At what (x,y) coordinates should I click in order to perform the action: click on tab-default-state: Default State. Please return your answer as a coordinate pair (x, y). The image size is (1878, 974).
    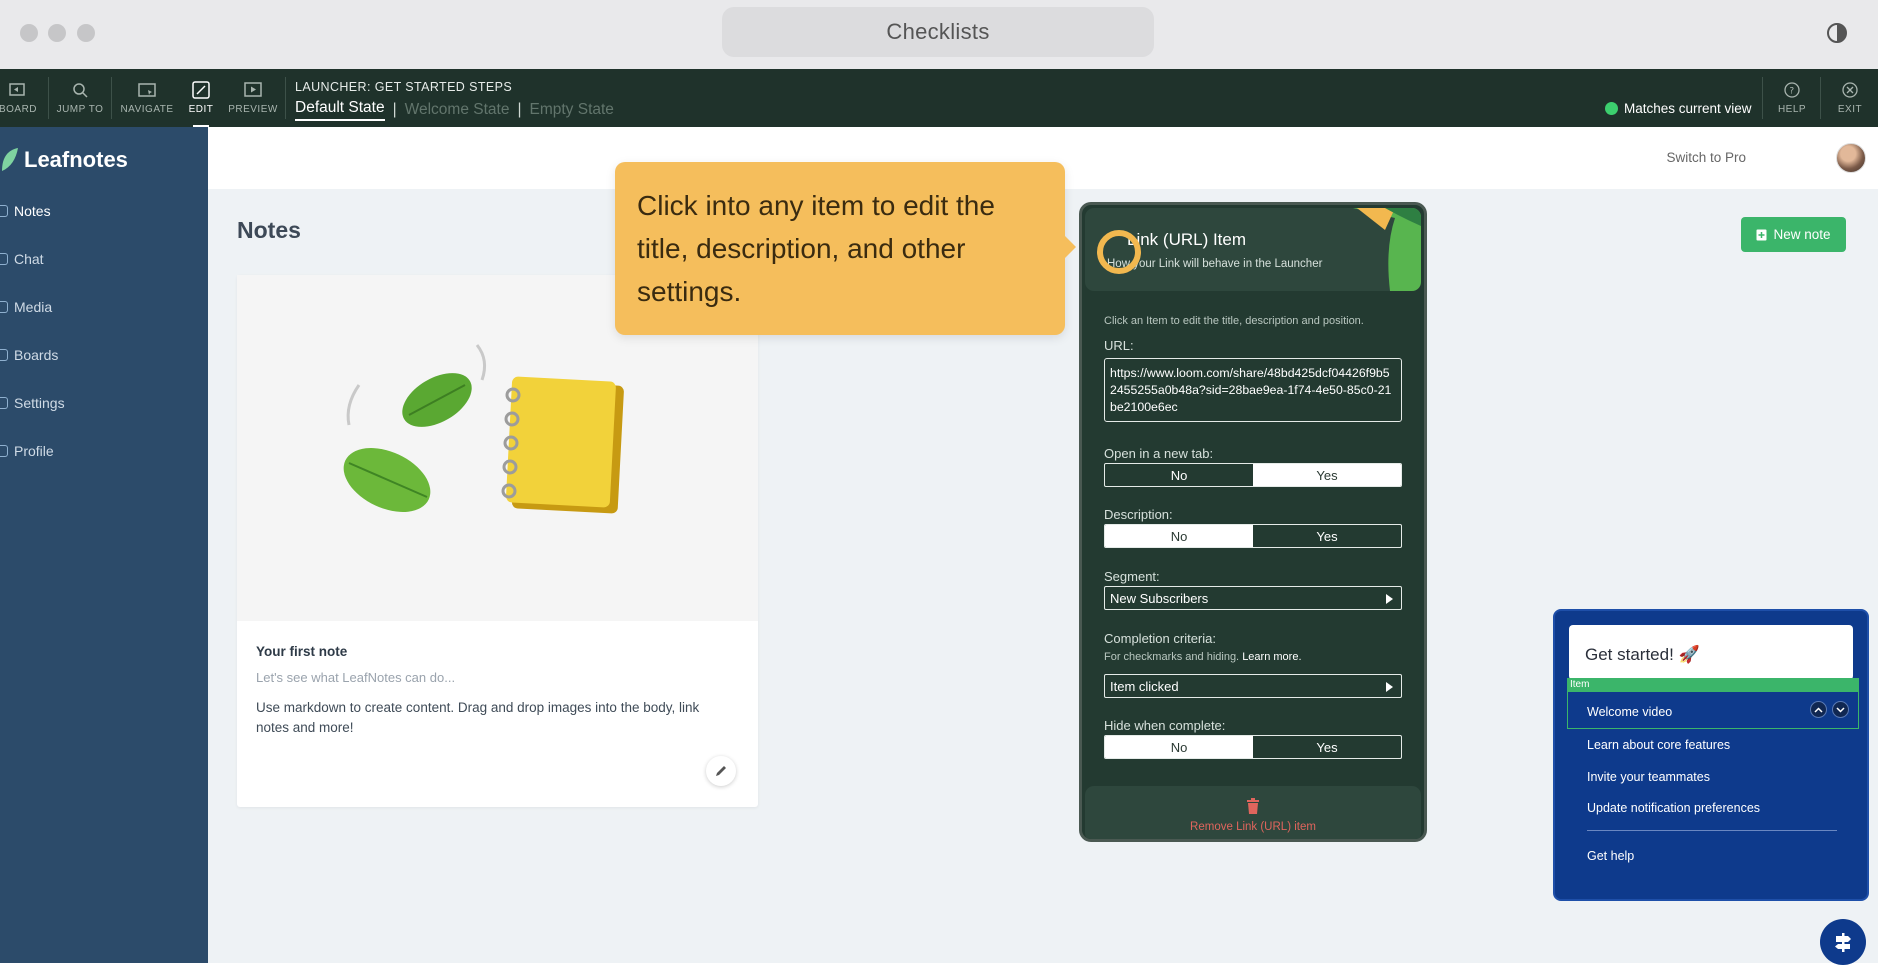
    Looking at the image, I should click on (340, 110).